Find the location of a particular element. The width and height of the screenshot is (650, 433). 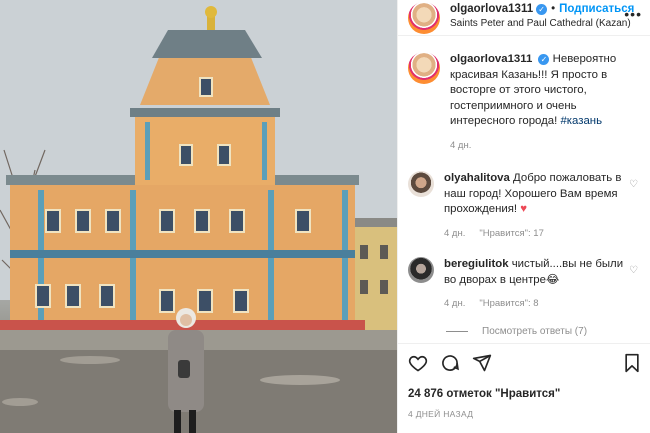

bookmark-icon is located at coordinates (632, 364).